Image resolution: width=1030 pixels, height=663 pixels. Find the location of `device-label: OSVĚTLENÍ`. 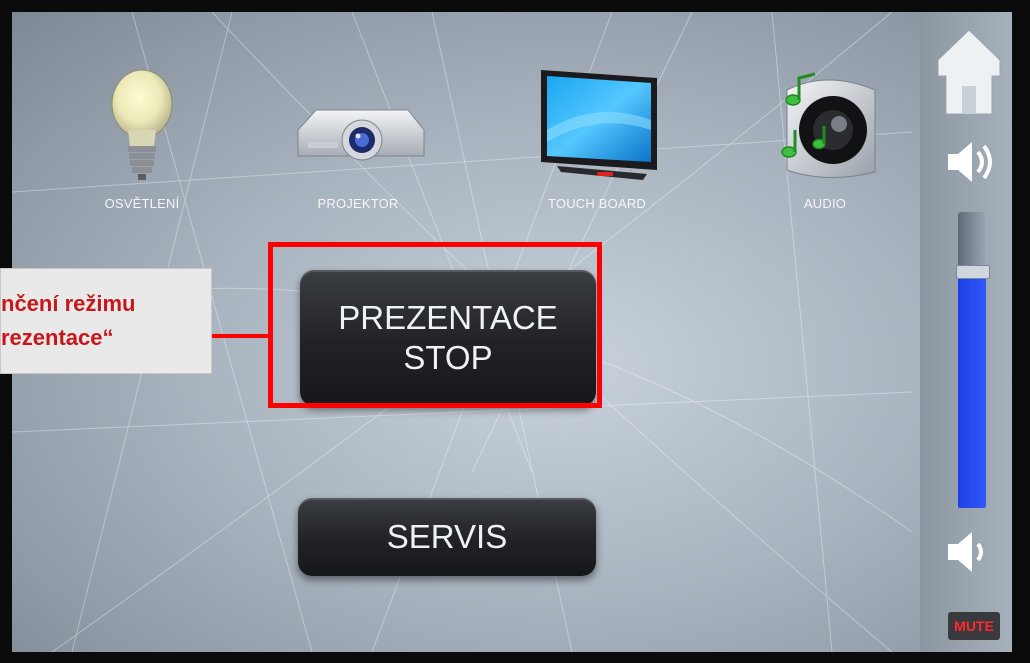

device-label: OSVĚTLENÍ is located at coordinates (142, 203).